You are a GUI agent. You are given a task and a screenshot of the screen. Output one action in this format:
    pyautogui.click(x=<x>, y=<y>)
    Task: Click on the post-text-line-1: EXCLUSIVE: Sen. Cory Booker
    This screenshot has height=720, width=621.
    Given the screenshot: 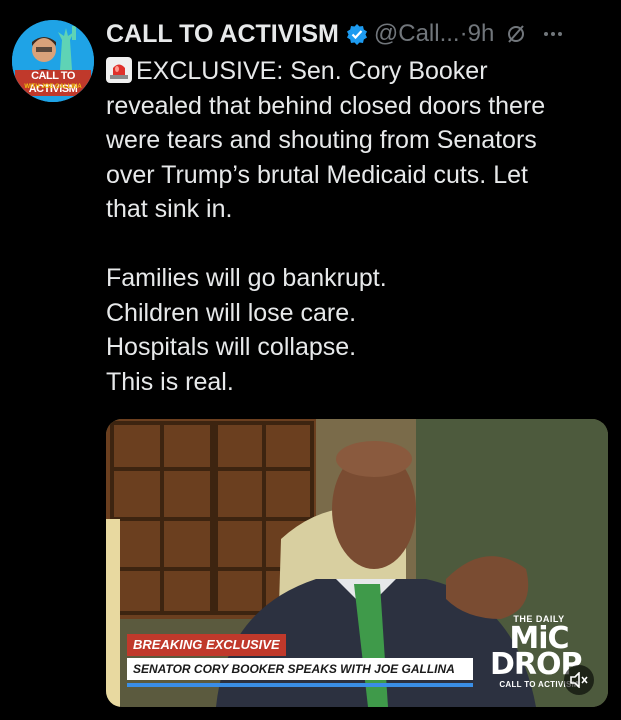 What is the action you would take?
    pyautogui.click(x=312, y=71)
    